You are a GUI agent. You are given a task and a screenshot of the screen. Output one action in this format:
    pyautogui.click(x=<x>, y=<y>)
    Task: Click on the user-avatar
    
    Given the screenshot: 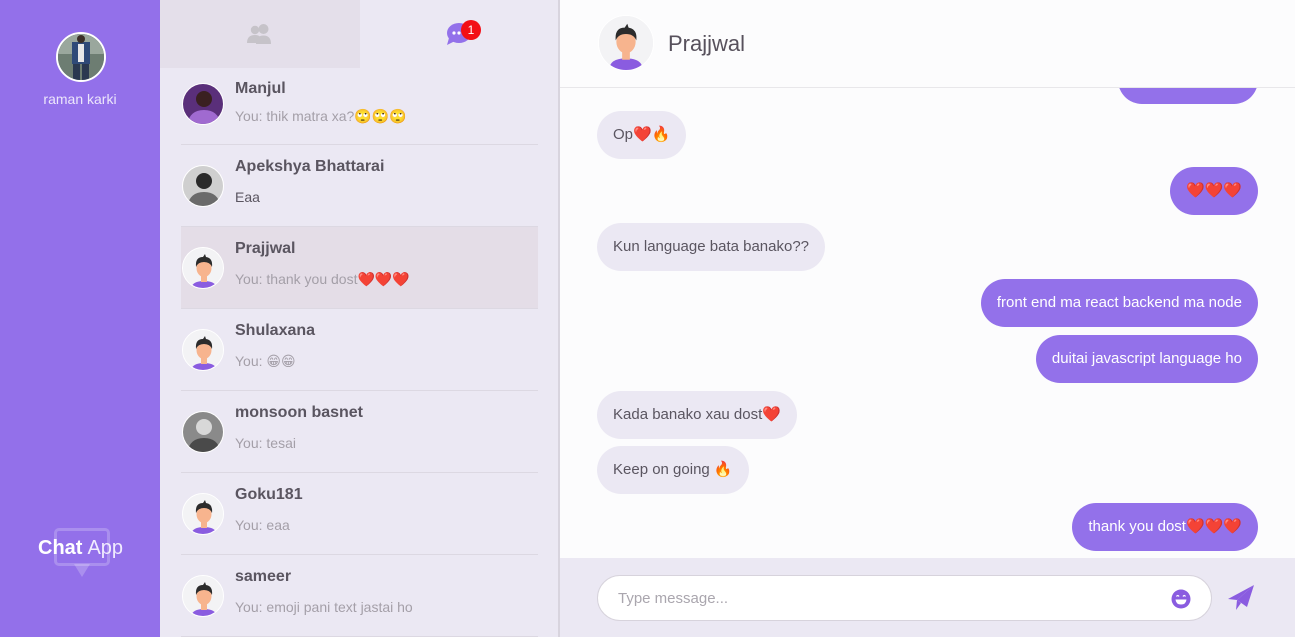 What is the action you would take?
    pyautogui.click(x=81, y=57)
    